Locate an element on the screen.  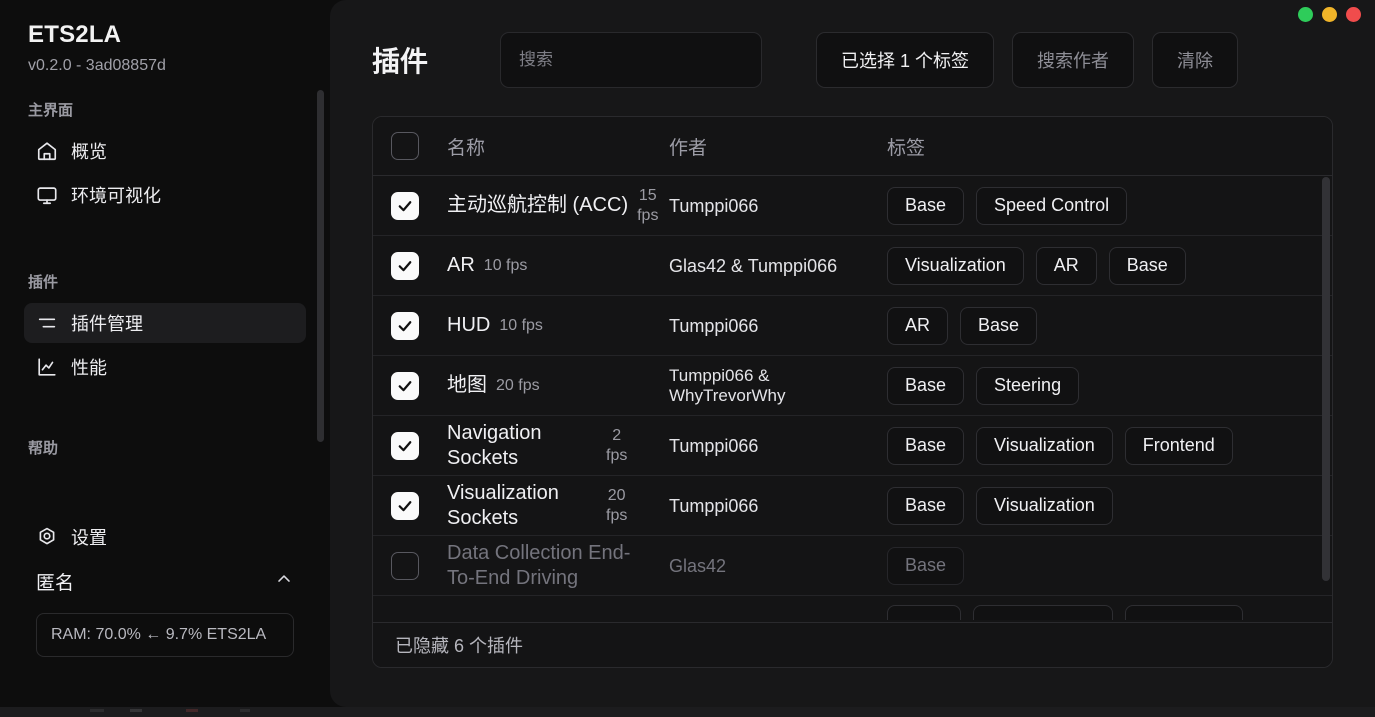
column-header-name: 名称 is located at coordinates (558, 146).